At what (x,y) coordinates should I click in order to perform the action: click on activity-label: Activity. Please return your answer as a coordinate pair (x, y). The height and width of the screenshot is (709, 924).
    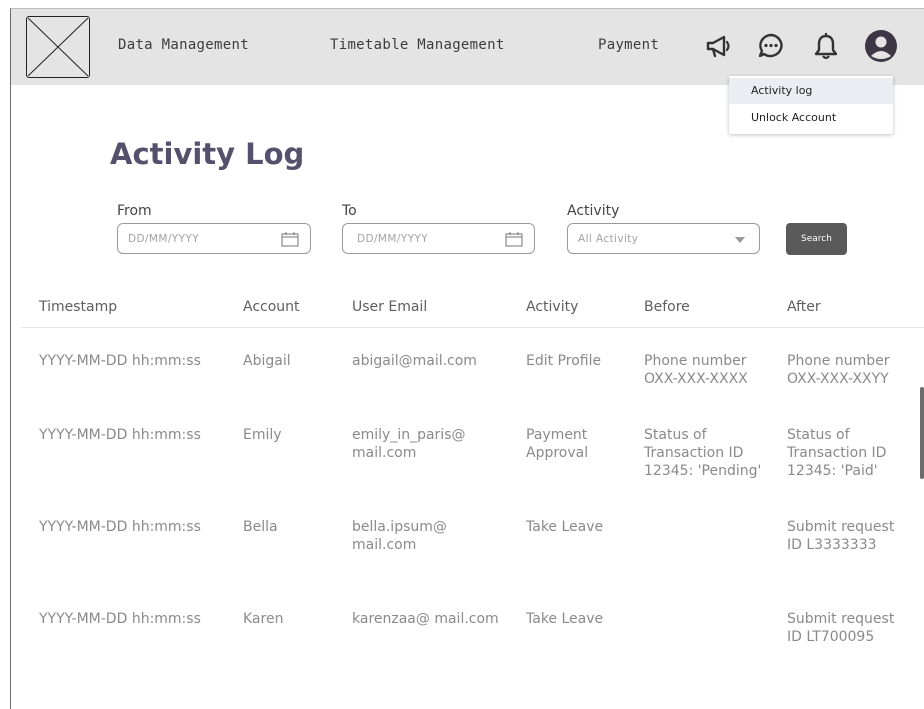
    Looking at the image, I should click on (593, 211).